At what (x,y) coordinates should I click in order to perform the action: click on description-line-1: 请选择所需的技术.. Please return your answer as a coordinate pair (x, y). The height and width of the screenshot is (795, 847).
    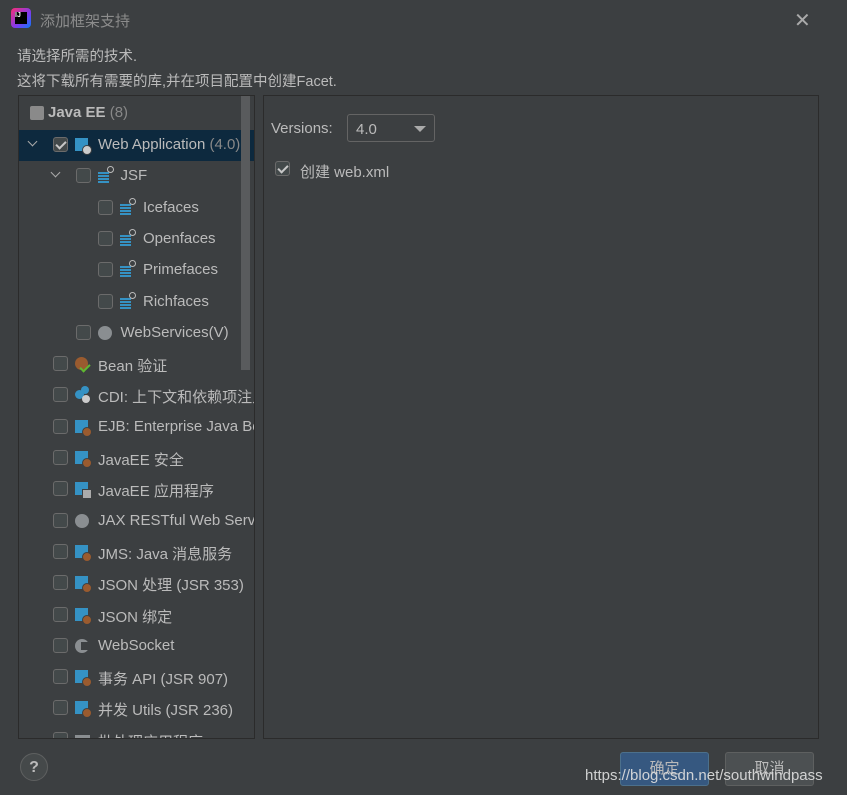
    Looking at the image, I should click on (77, 57).